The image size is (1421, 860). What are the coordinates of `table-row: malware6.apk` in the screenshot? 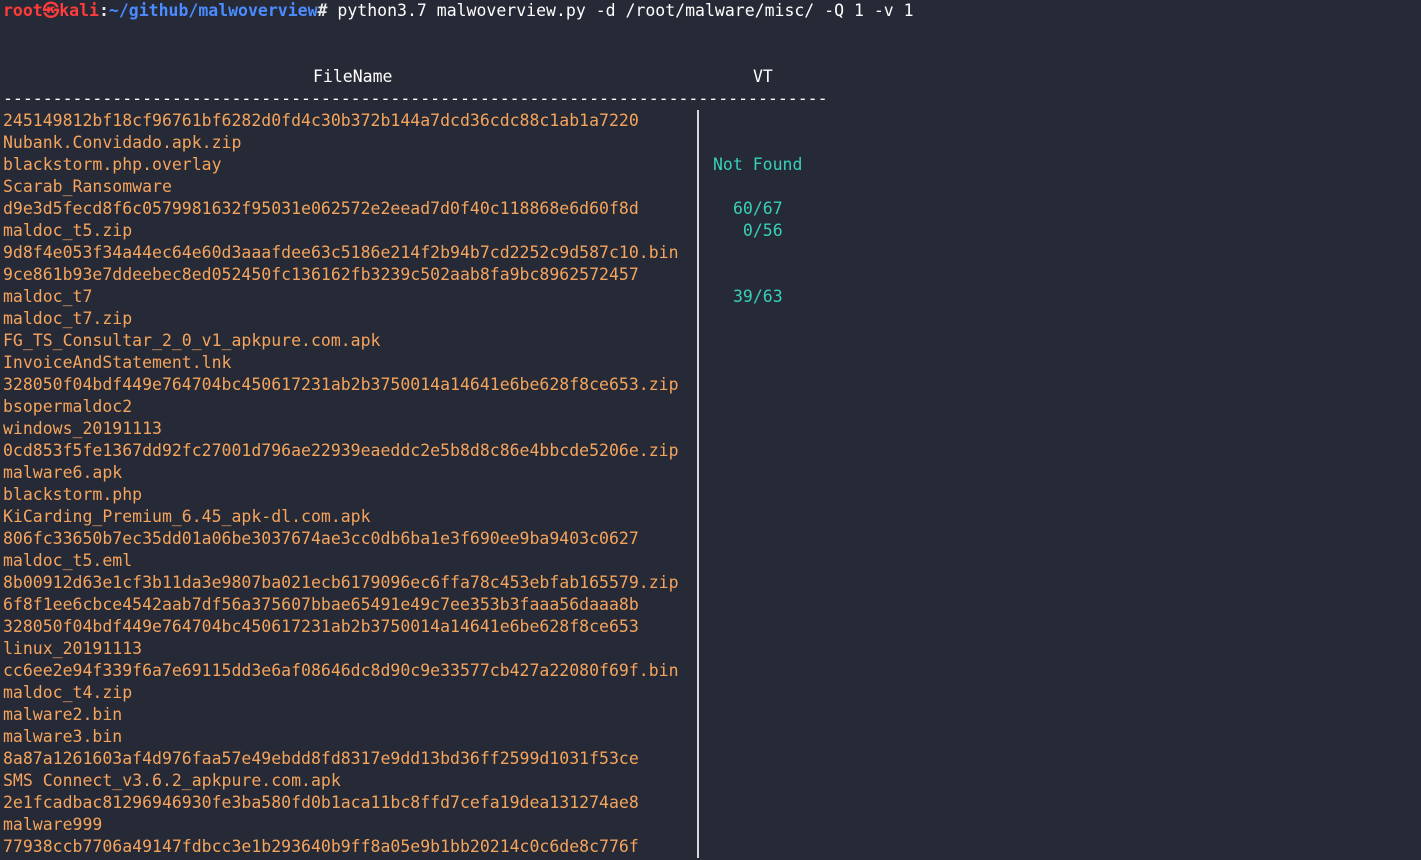 It's located at (710, 473).